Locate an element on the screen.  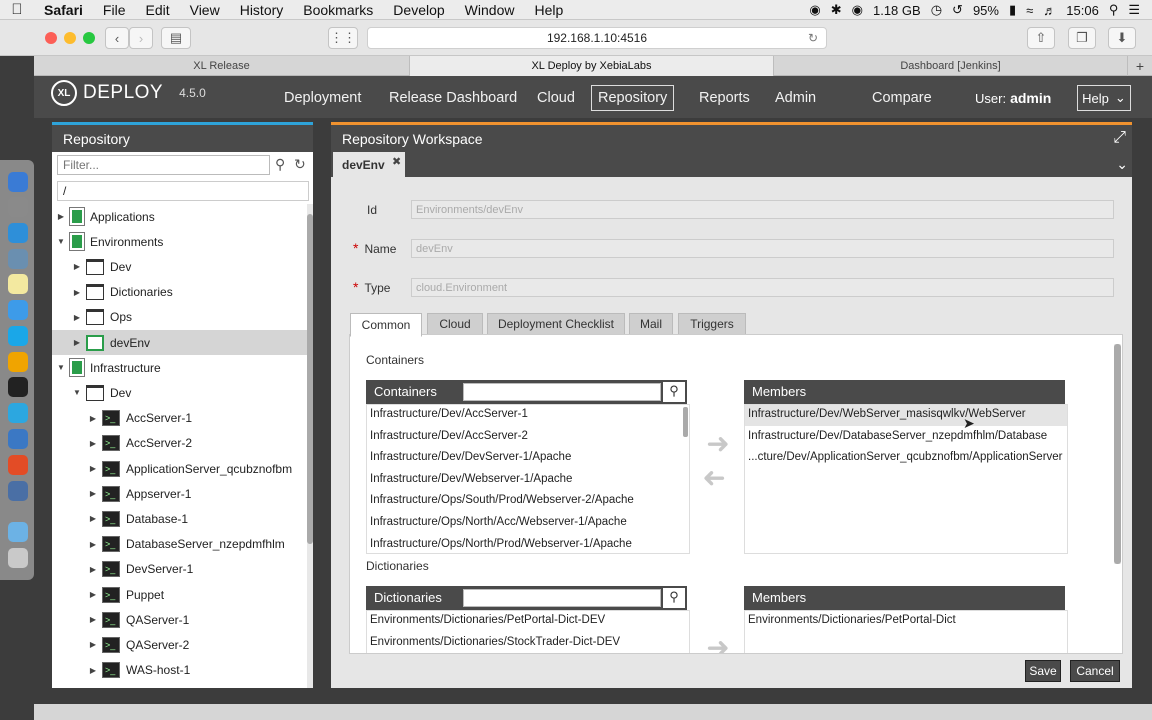
share-icon: ⇧ is located at coordinates (1041, 38).